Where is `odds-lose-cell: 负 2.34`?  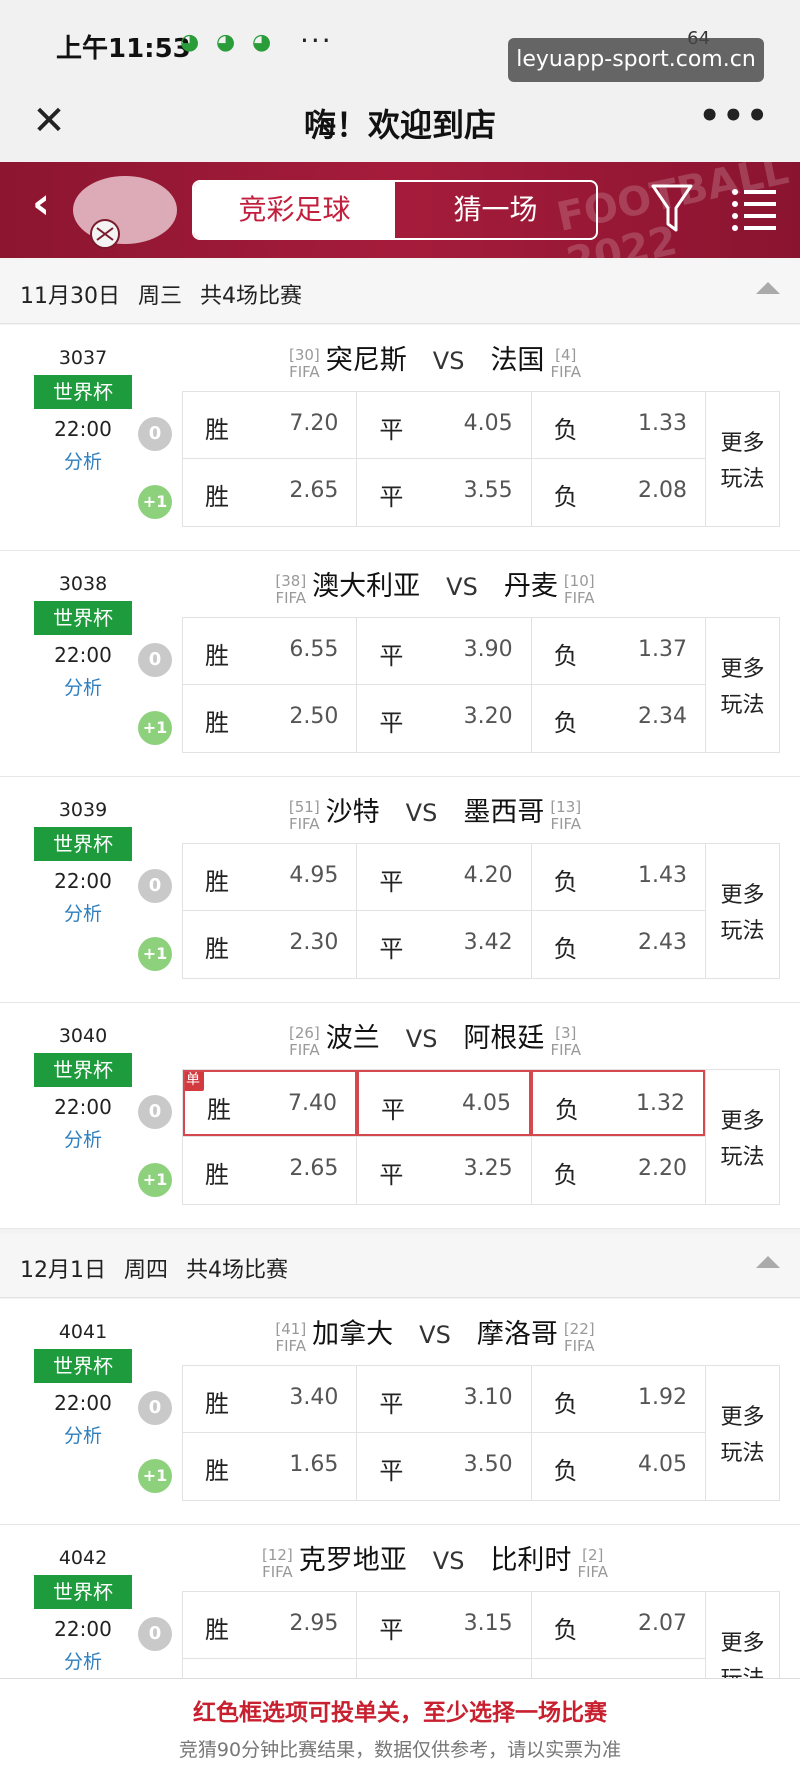 odds-lose-cell: 负 2.34 is located at coordinates (618, 718).